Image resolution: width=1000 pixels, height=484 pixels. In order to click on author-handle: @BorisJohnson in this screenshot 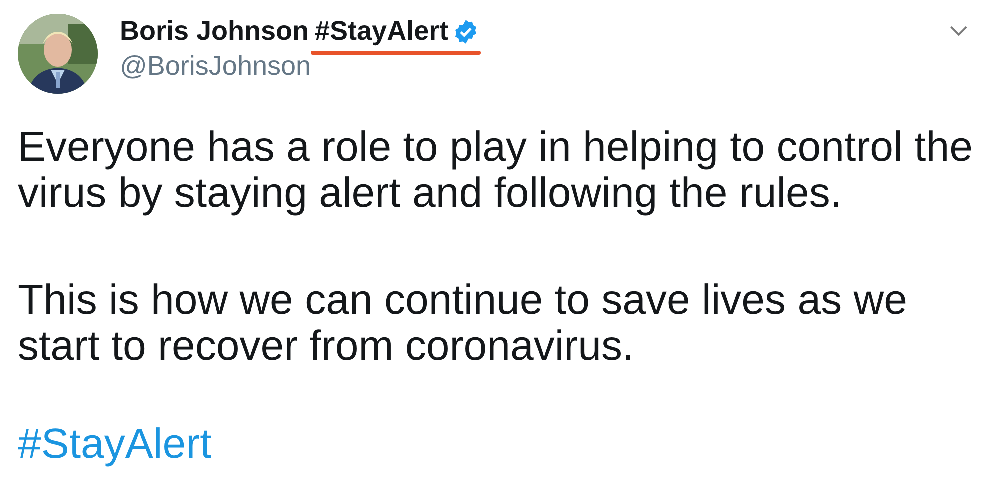, I will do `click(299, 66)`.